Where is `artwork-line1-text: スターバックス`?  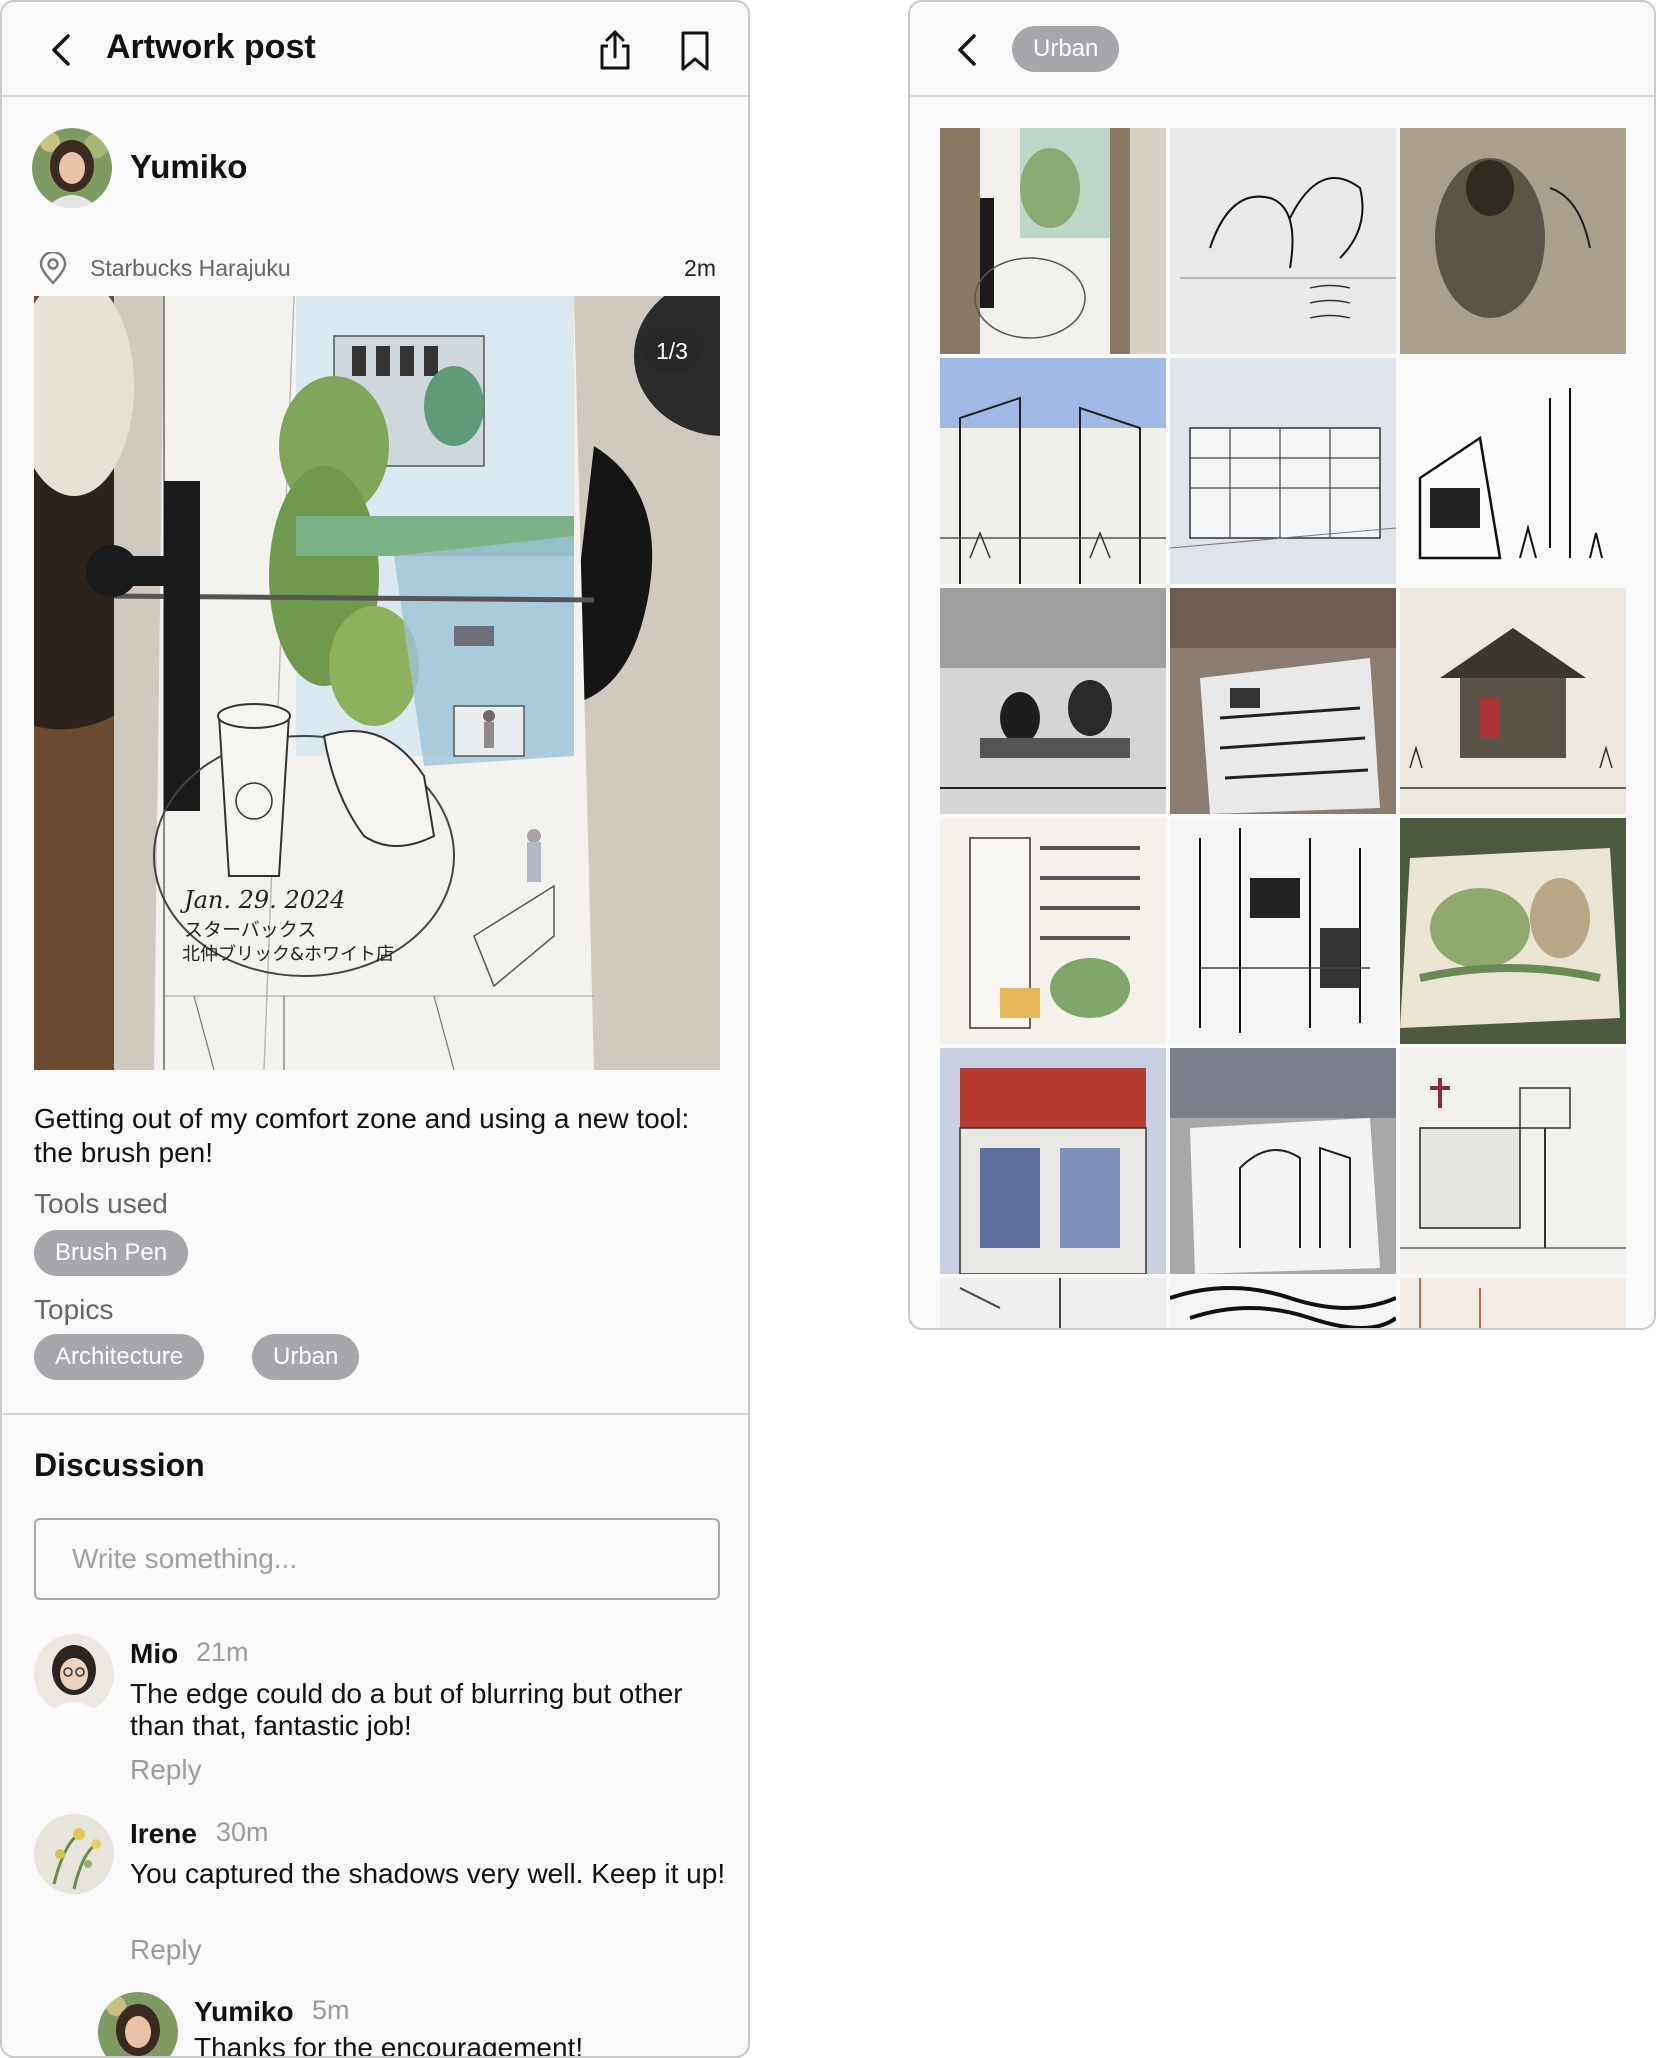 artwork-line1-text: スターバックス is located at coordinates (250, 930).